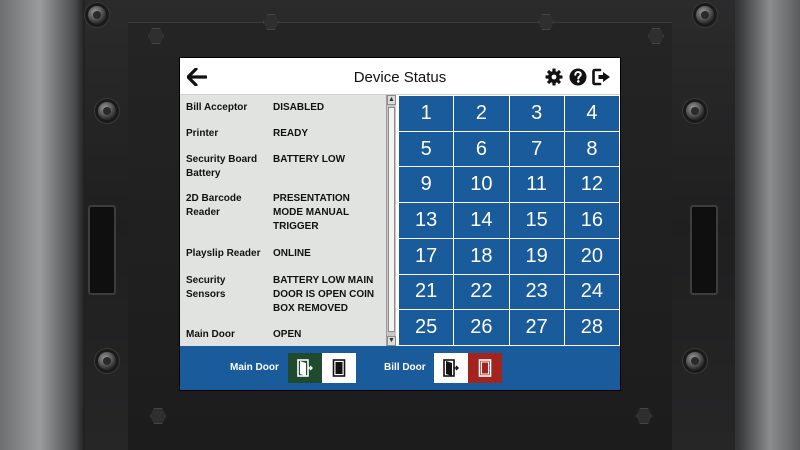  What do you see at coordinates (591, 327) in the screenshot?
I see `number-cell-28: 28` at bounding box center [591, 327].